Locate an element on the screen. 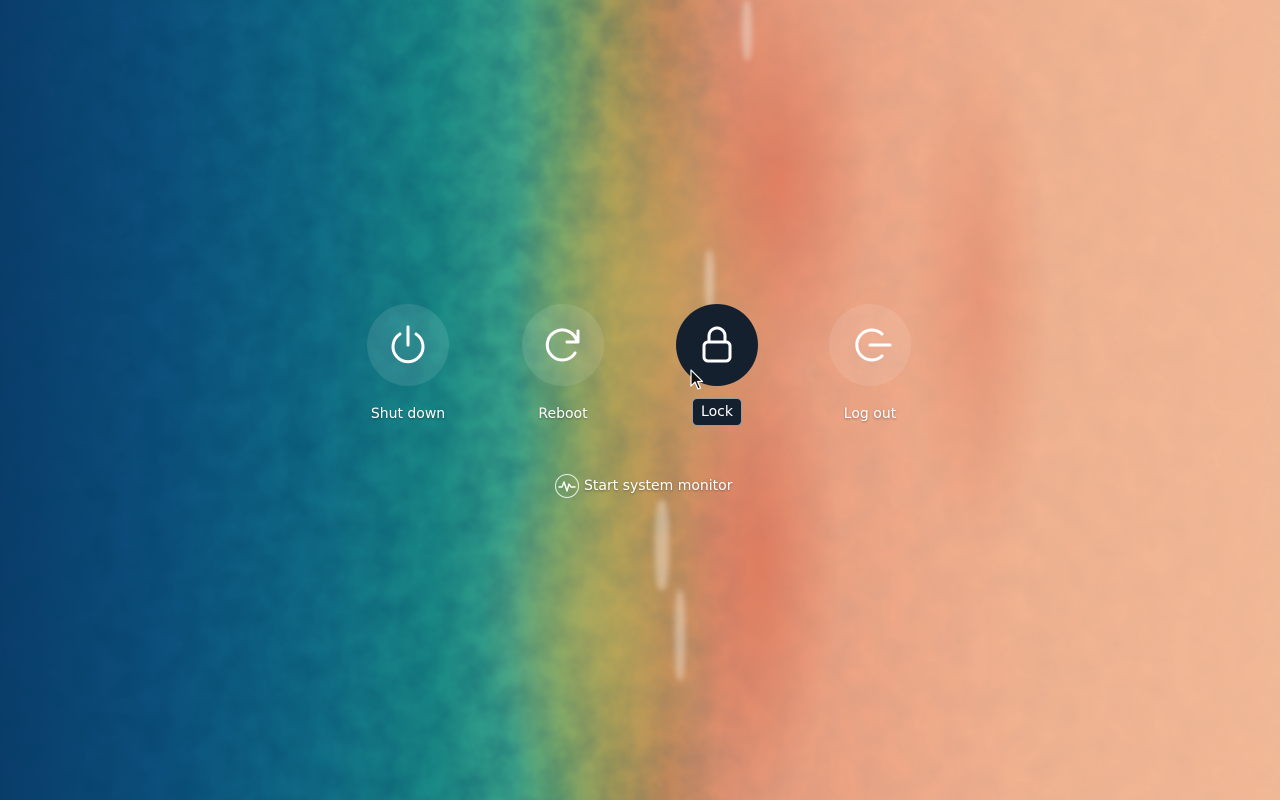 This screenshot has width=1280, height=800. power-icon is located at coordinates (408, 344).